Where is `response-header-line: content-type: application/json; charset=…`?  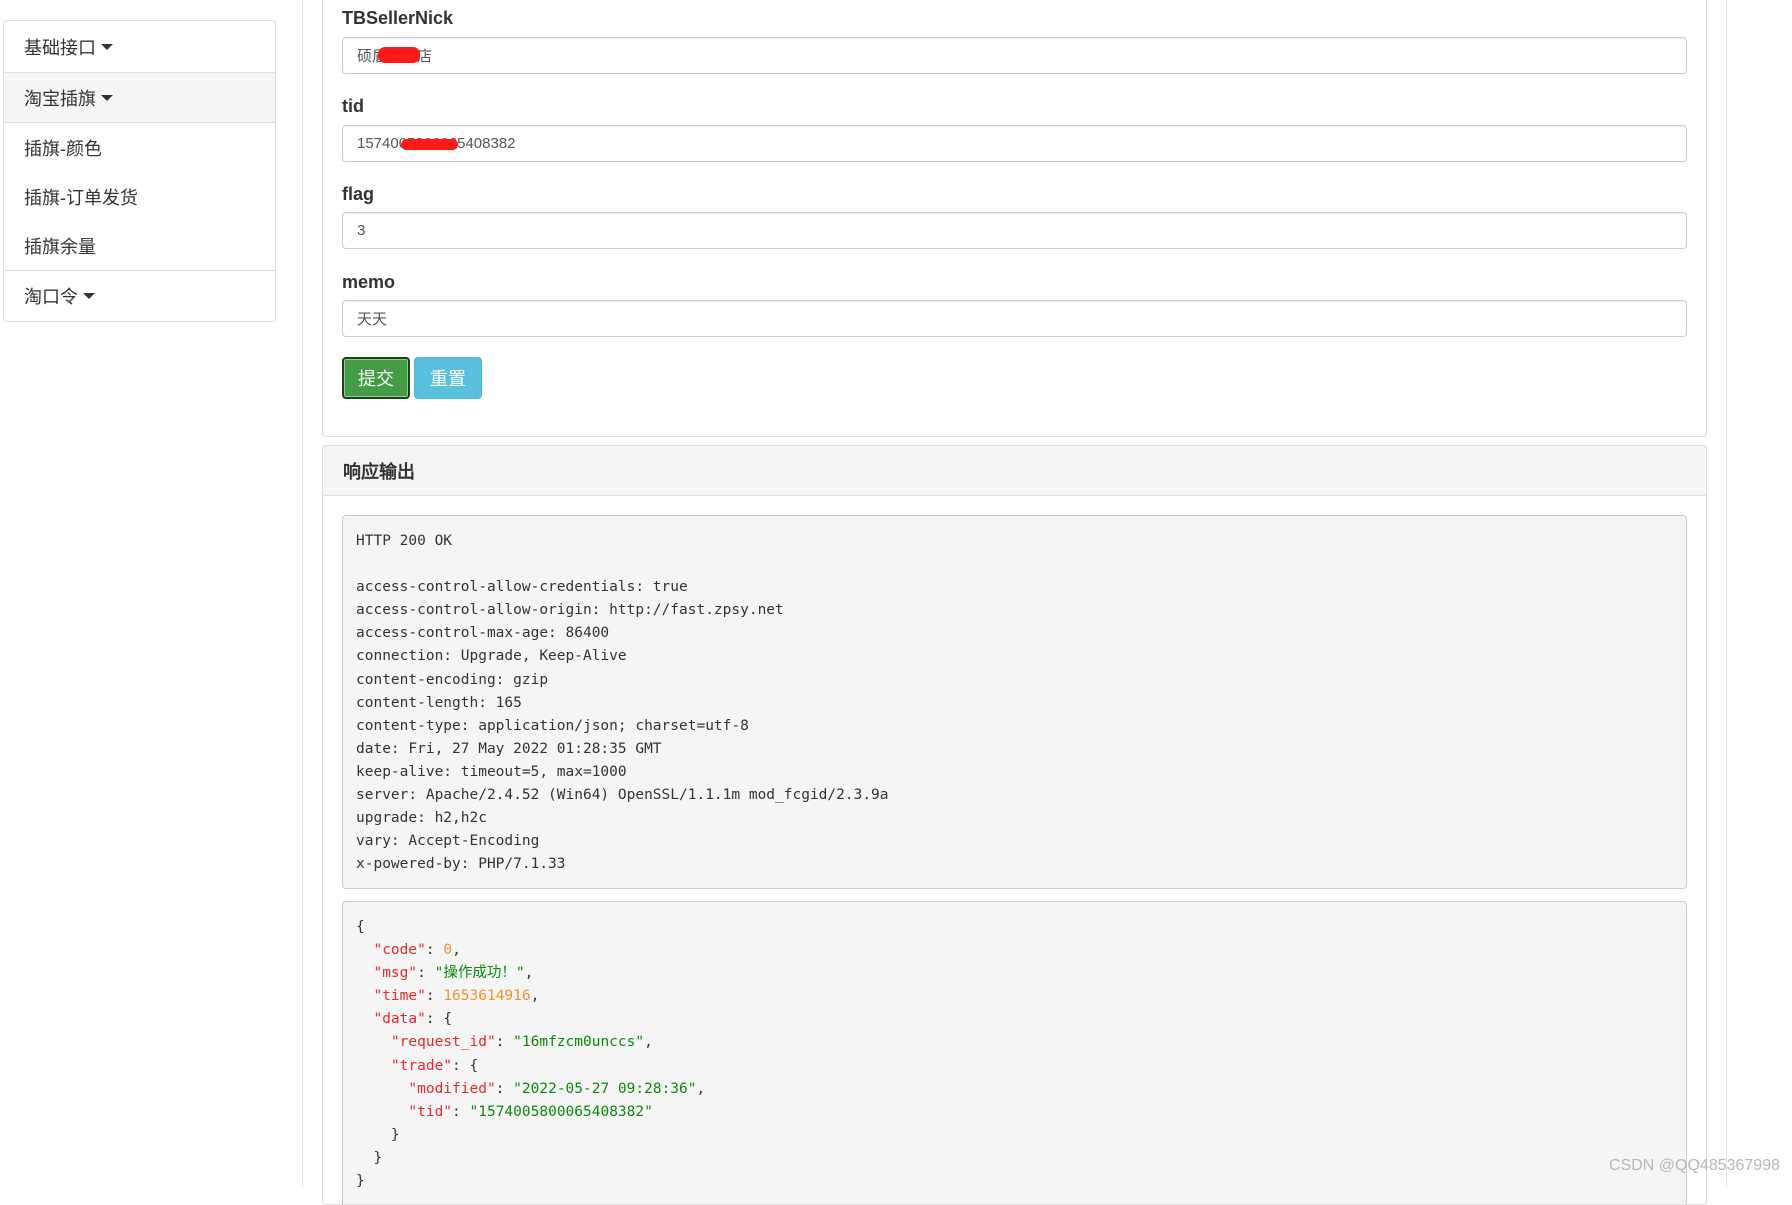 response-header-line: content-type: application/json; charset=… is located at coordinates (552, 725).